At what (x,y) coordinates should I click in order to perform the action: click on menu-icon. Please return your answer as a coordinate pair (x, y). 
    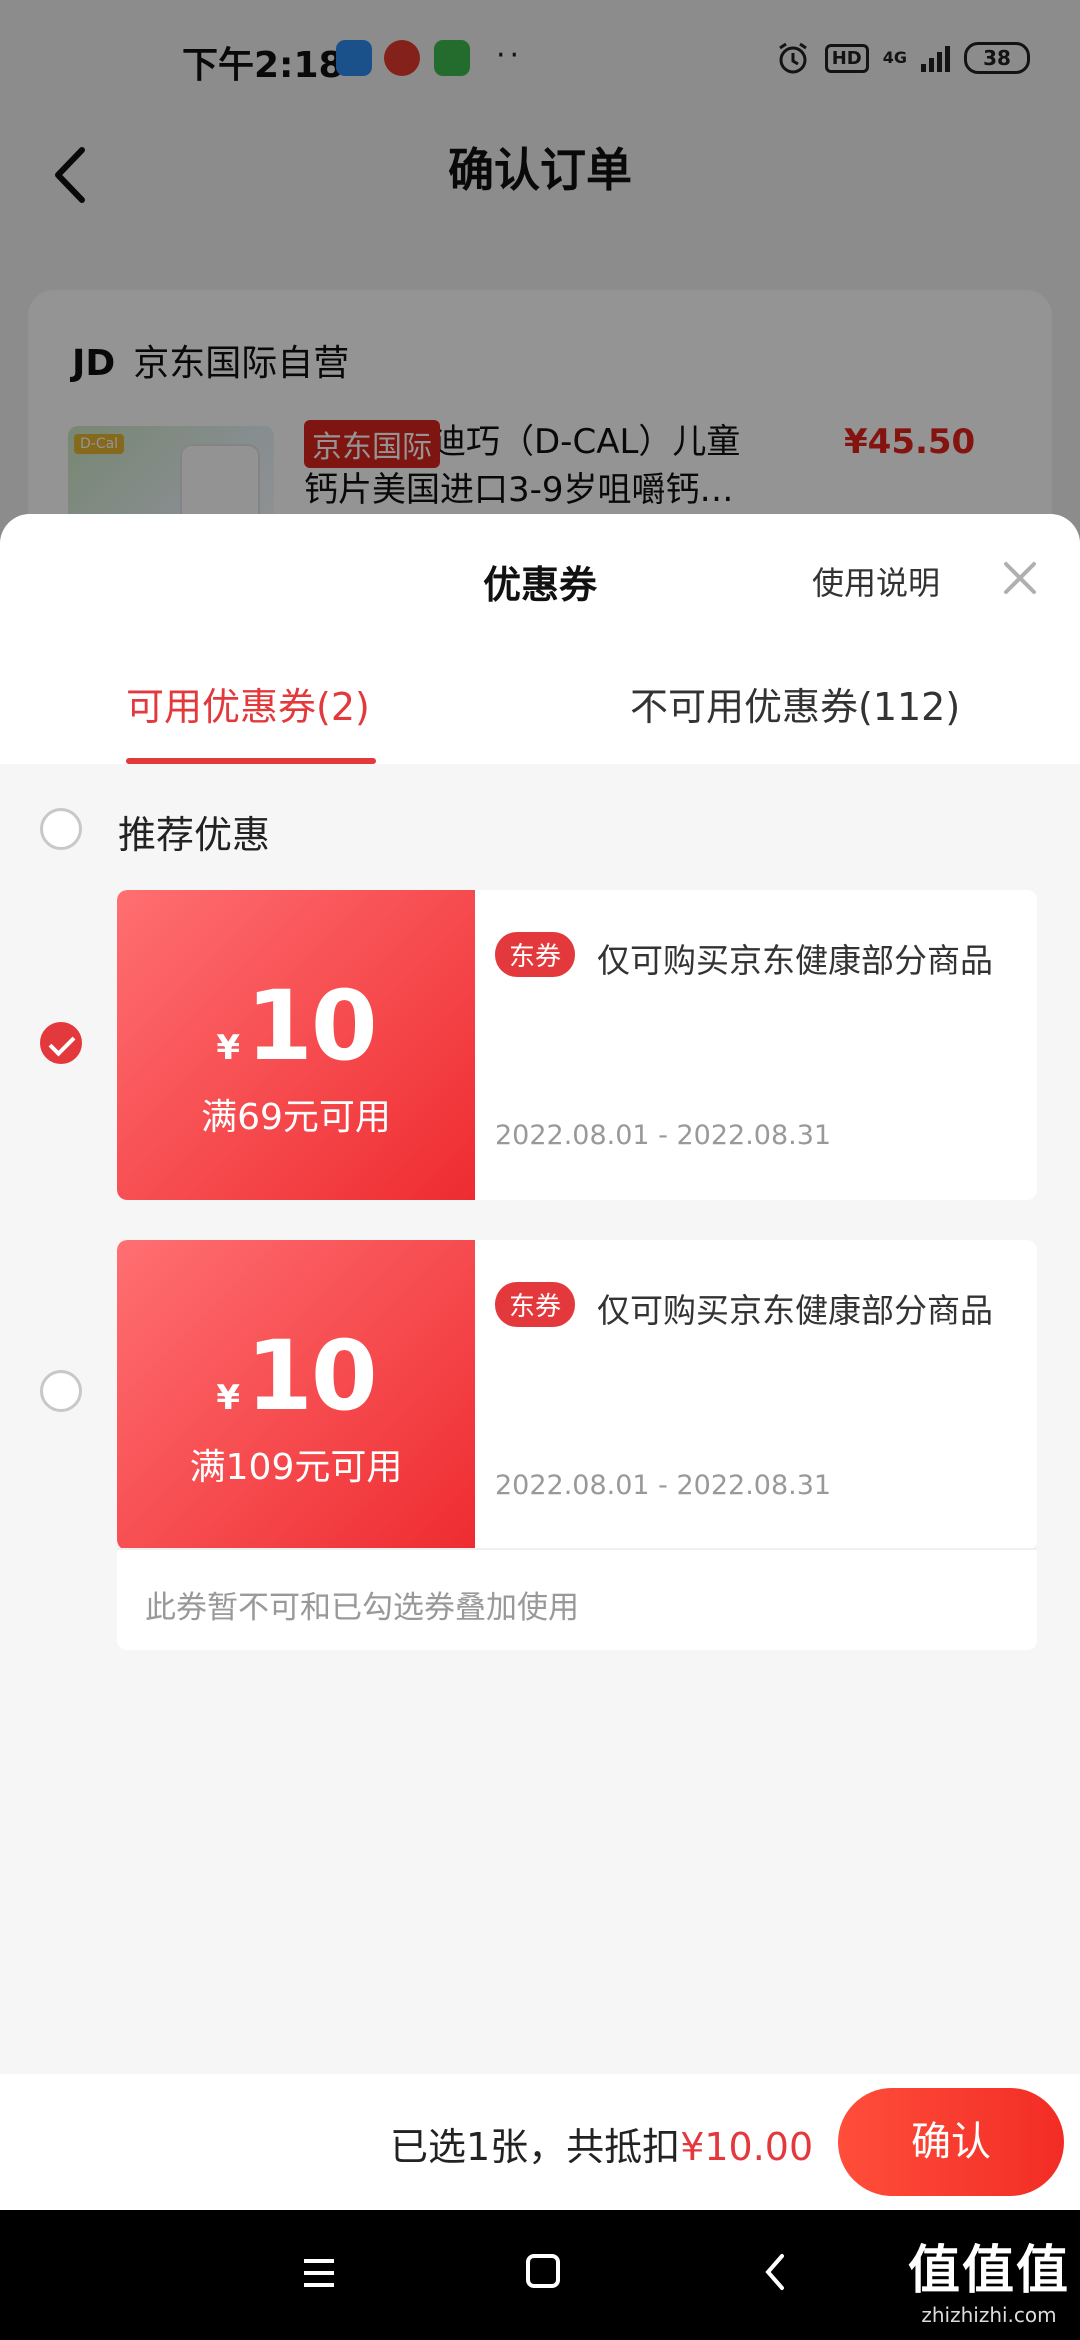
    Looking at the image, I should click on (319, 2273).